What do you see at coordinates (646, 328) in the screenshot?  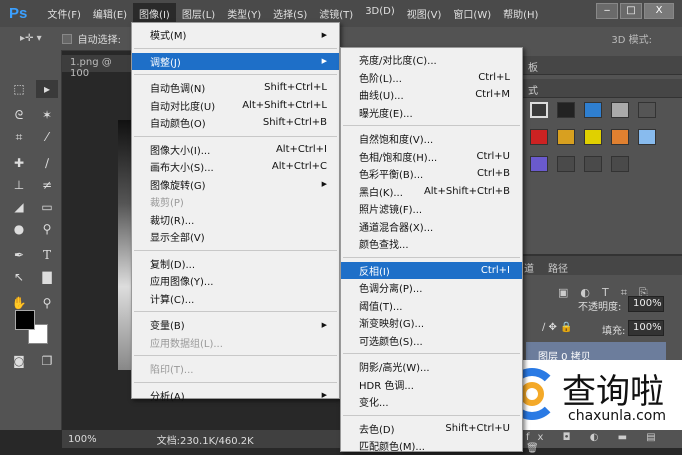 I see `fill-field: 100%` at bounding box center [646, 328].